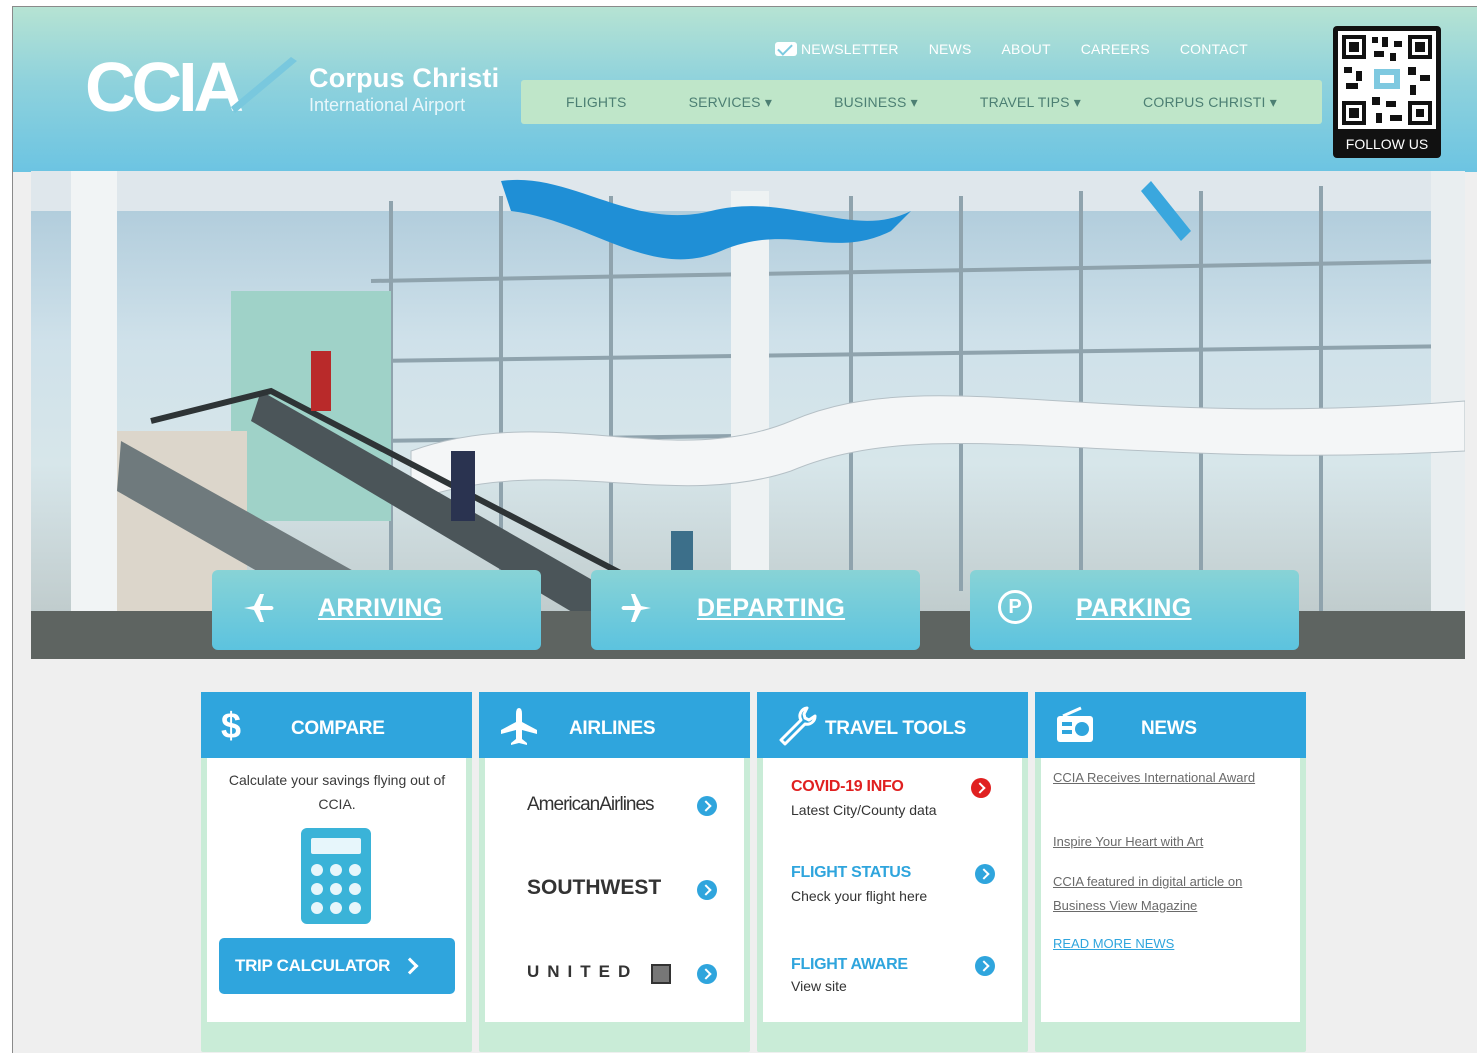  I want to click on parking-button: P PARKING, so click(1134, 610).